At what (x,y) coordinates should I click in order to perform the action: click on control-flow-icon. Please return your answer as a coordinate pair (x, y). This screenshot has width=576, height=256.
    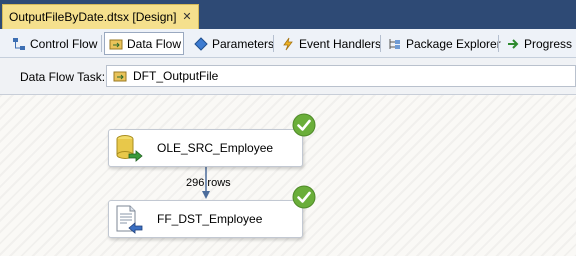
    Looking at the image, I should click on (19, 44).